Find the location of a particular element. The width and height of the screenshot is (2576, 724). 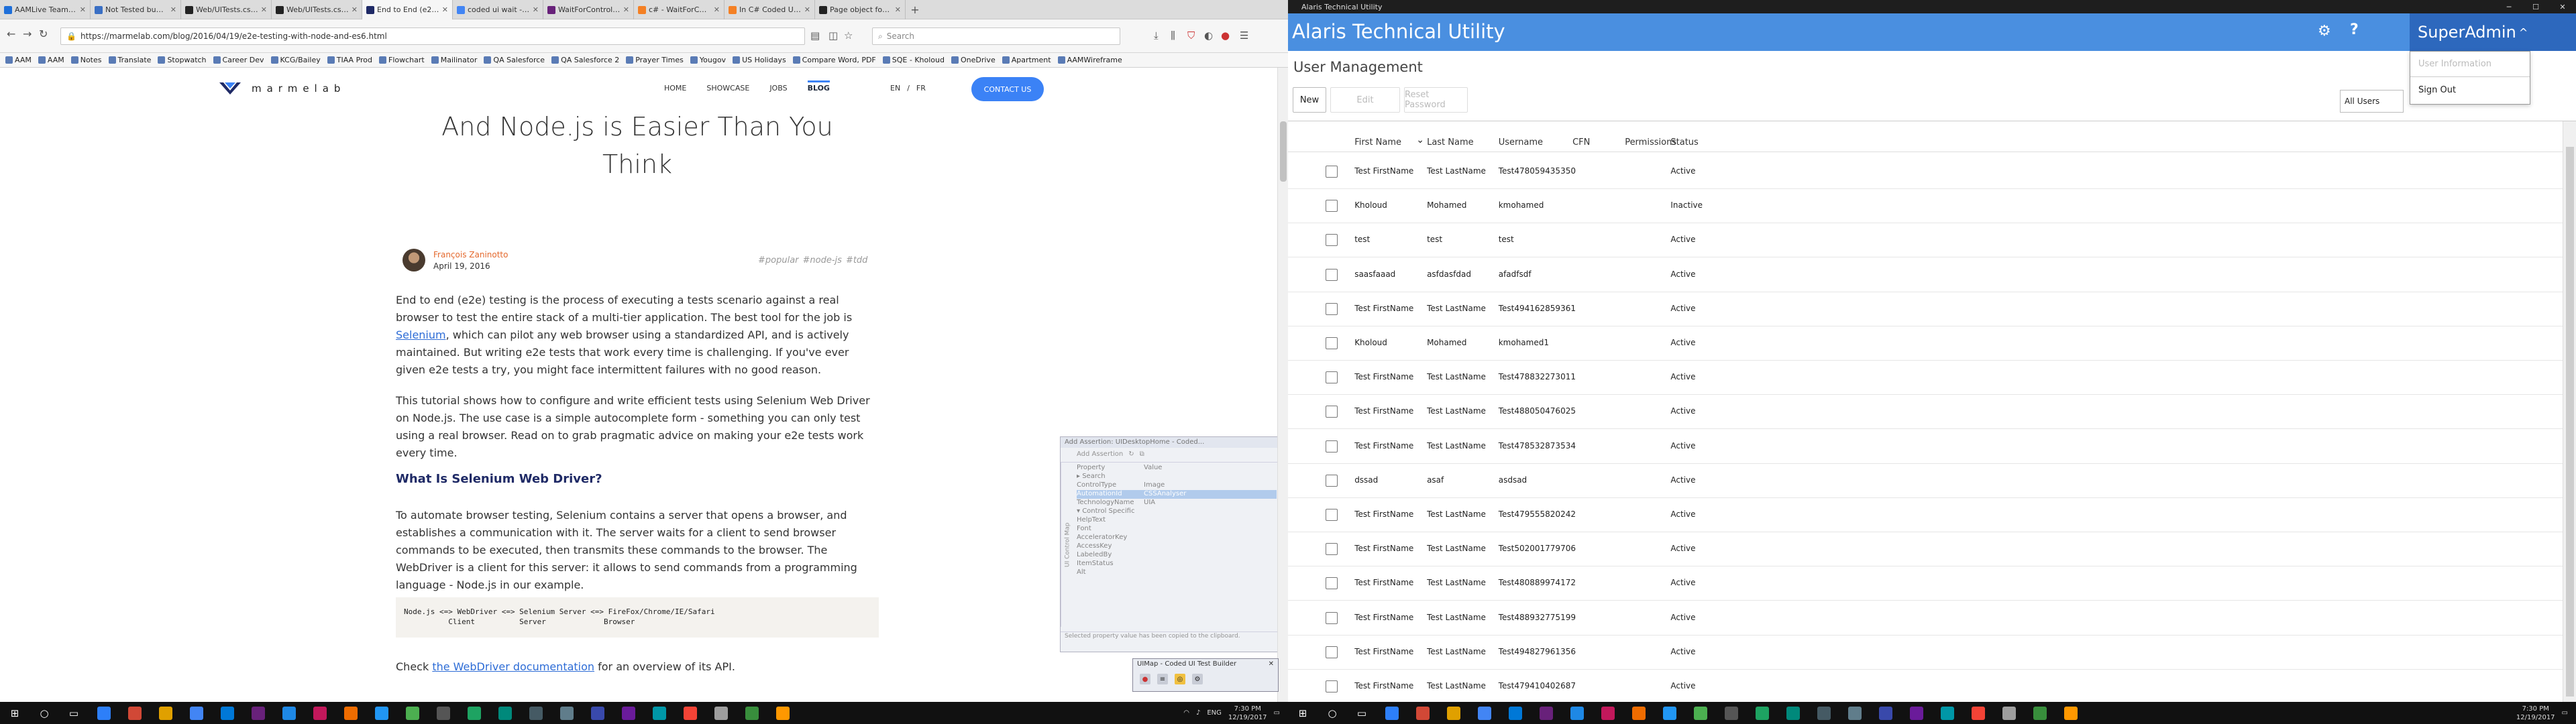

property-row: ▾ Control Specific is located at coordinates (1177, 511).